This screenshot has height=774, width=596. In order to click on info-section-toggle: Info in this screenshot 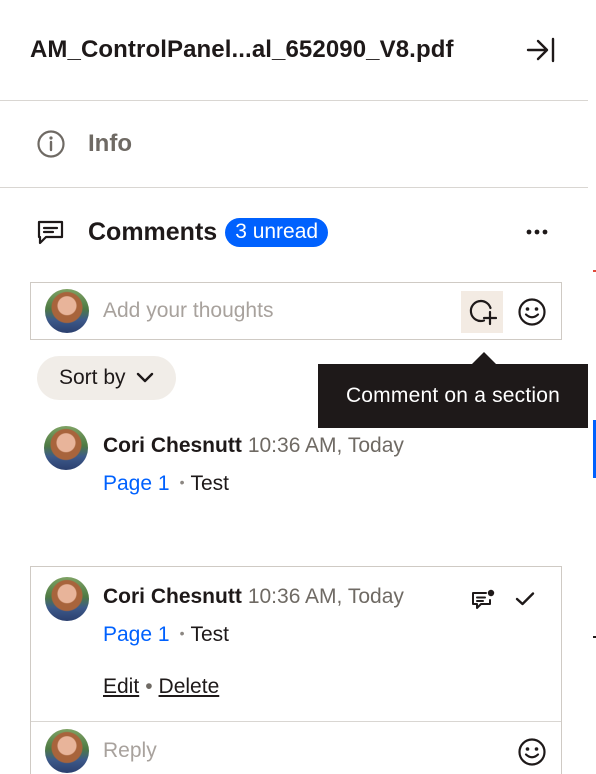, I will do `click(294, 144)`.